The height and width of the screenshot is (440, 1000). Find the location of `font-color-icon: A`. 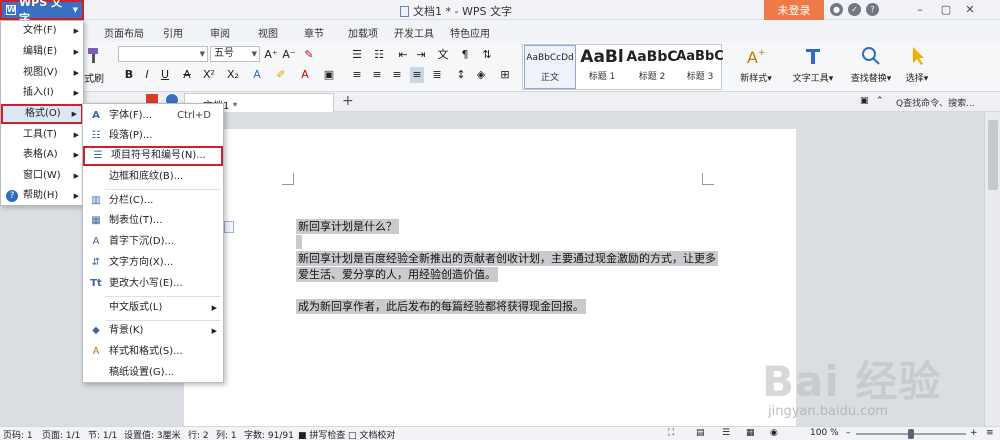

font-color-icon: A is located at coordinates (305, 75).